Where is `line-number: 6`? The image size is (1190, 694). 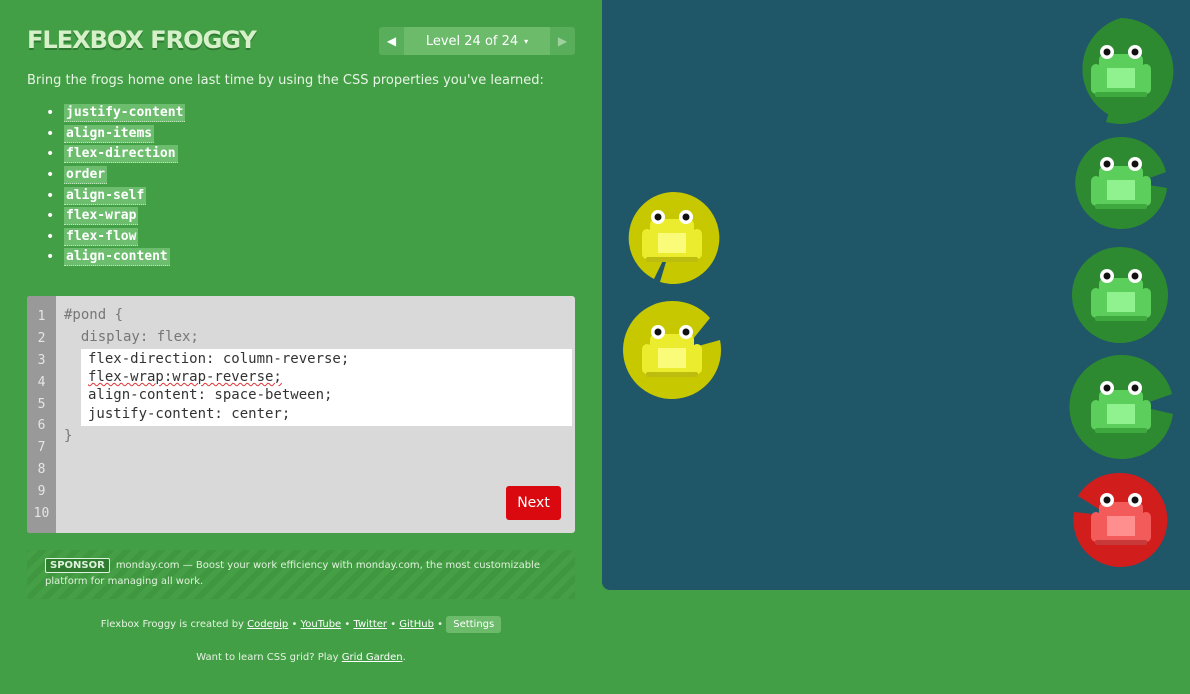
line-number: 6 is located at coordinates (41, 426).